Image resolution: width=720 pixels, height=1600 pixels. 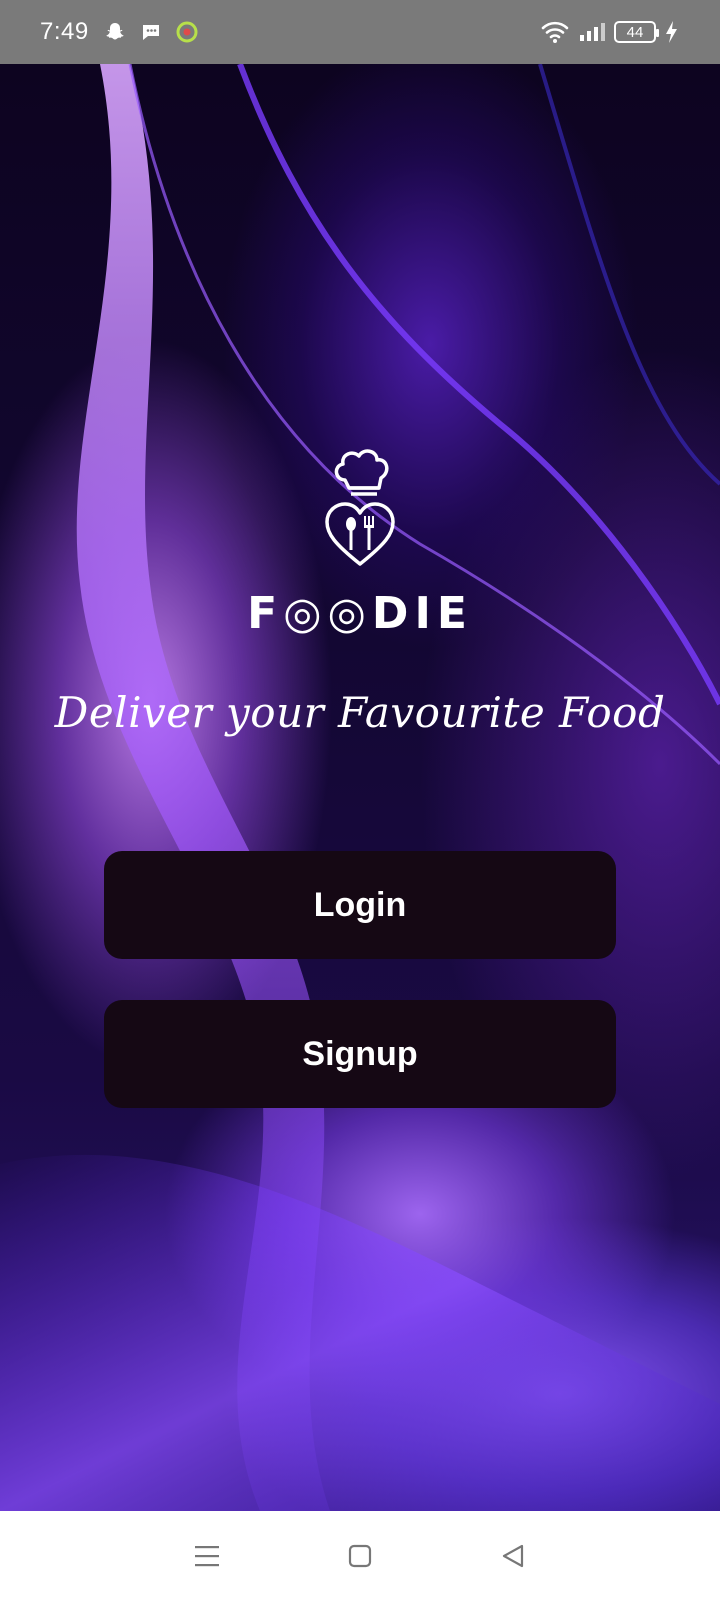 I want to click on menu-button, so click(x=207, y=1556).